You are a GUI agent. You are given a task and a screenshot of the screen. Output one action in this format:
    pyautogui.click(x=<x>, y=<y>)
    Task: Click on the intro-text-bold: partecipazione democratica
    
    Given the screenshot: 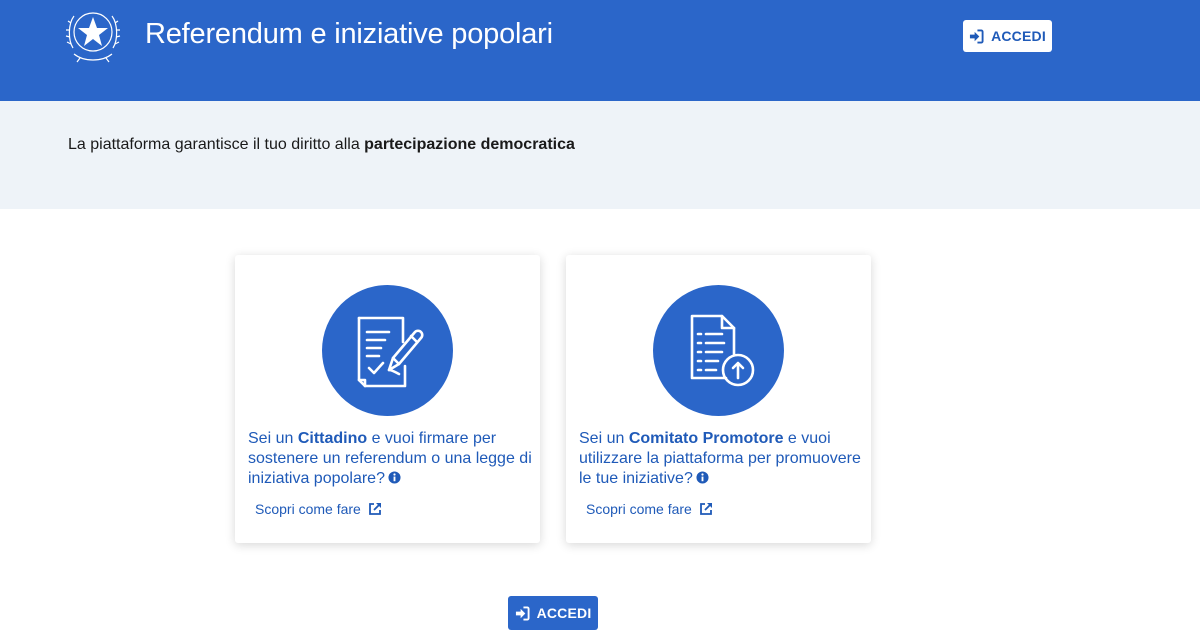 What is the action you would take?
    pyautogui.click(x=469, y=144)
    